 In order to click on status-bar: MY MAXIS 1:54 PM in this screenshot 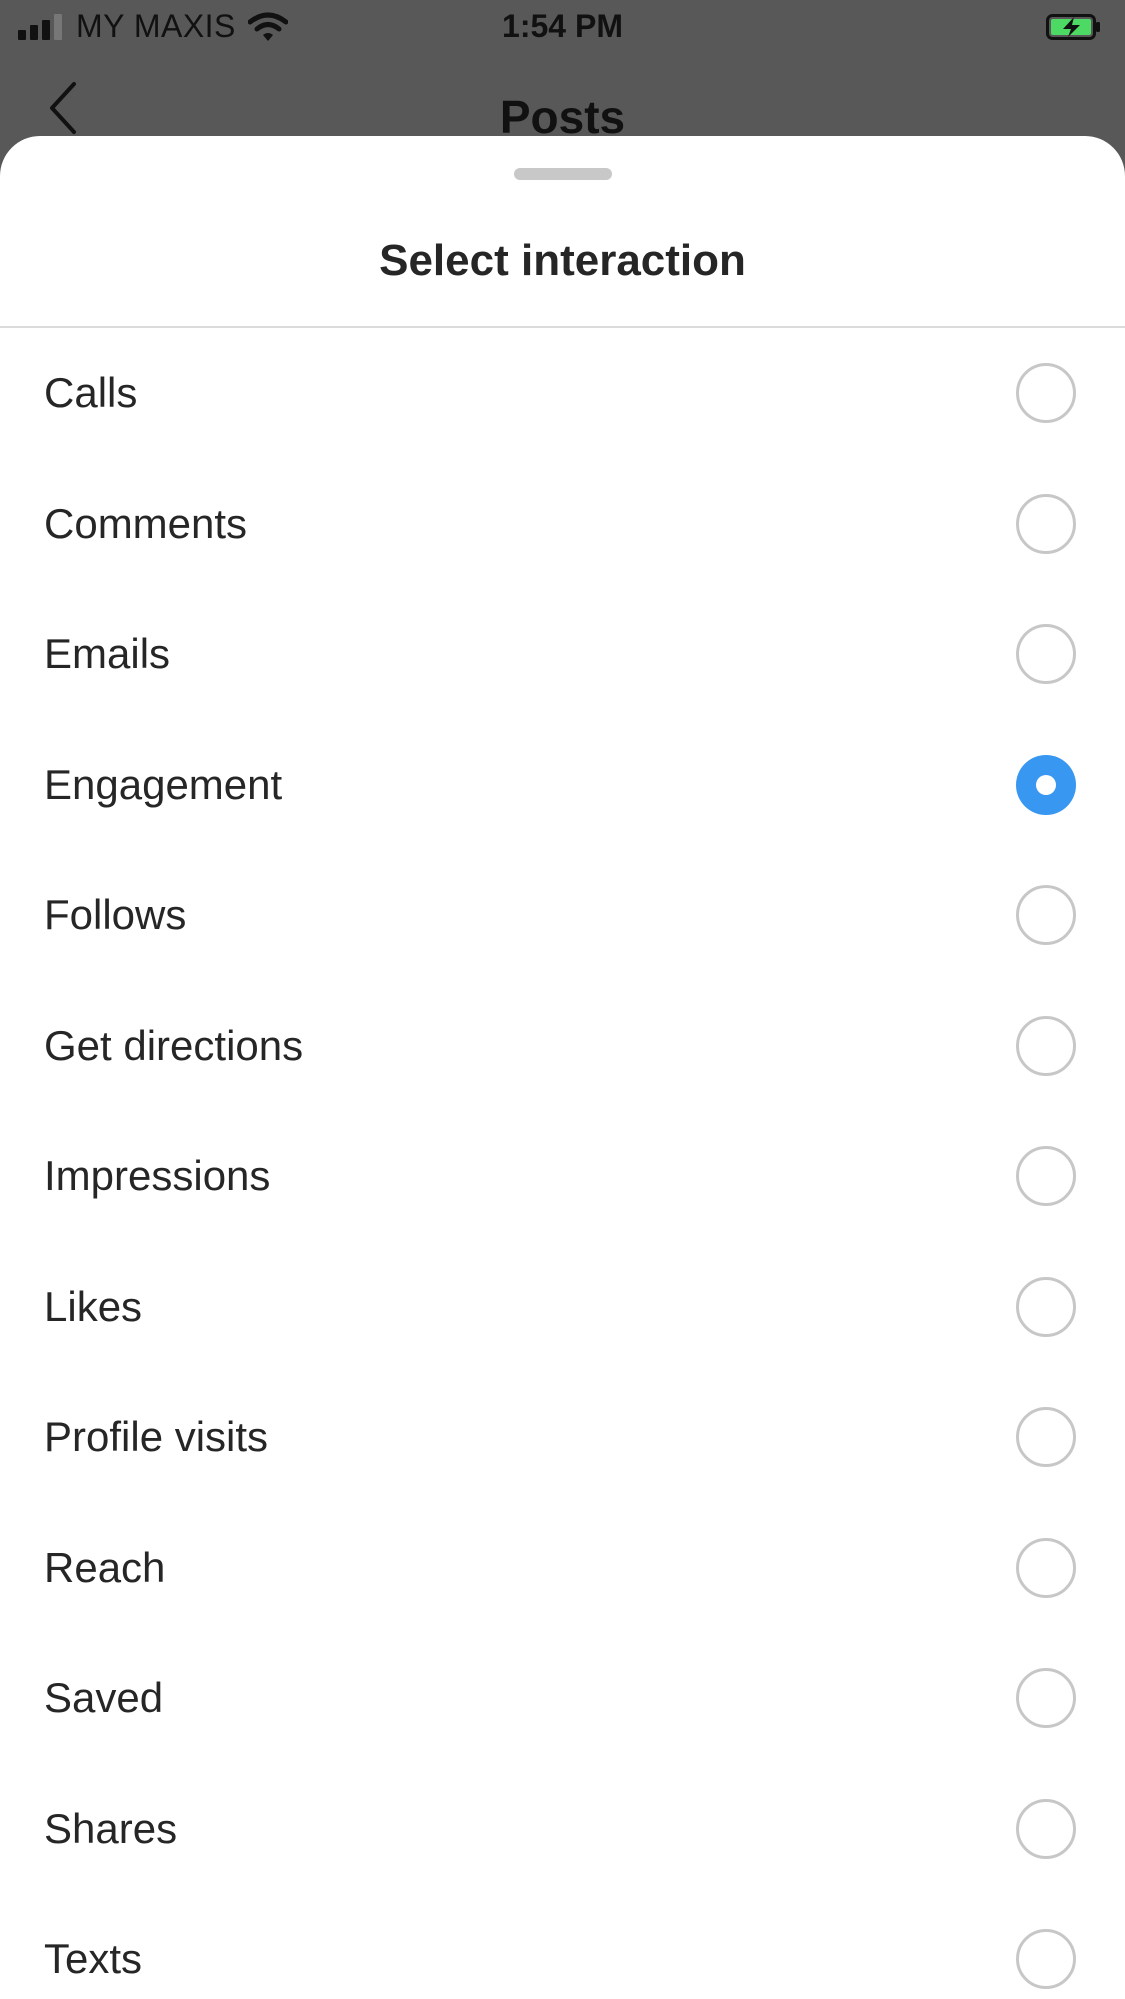, I will do `click(562, 28)`.